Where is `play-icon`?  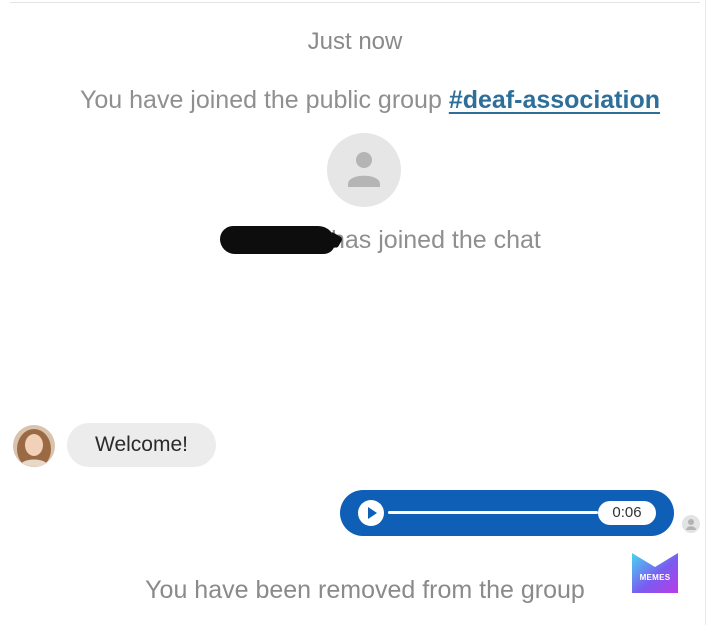
play-icon is located at coordinates (371, 513).